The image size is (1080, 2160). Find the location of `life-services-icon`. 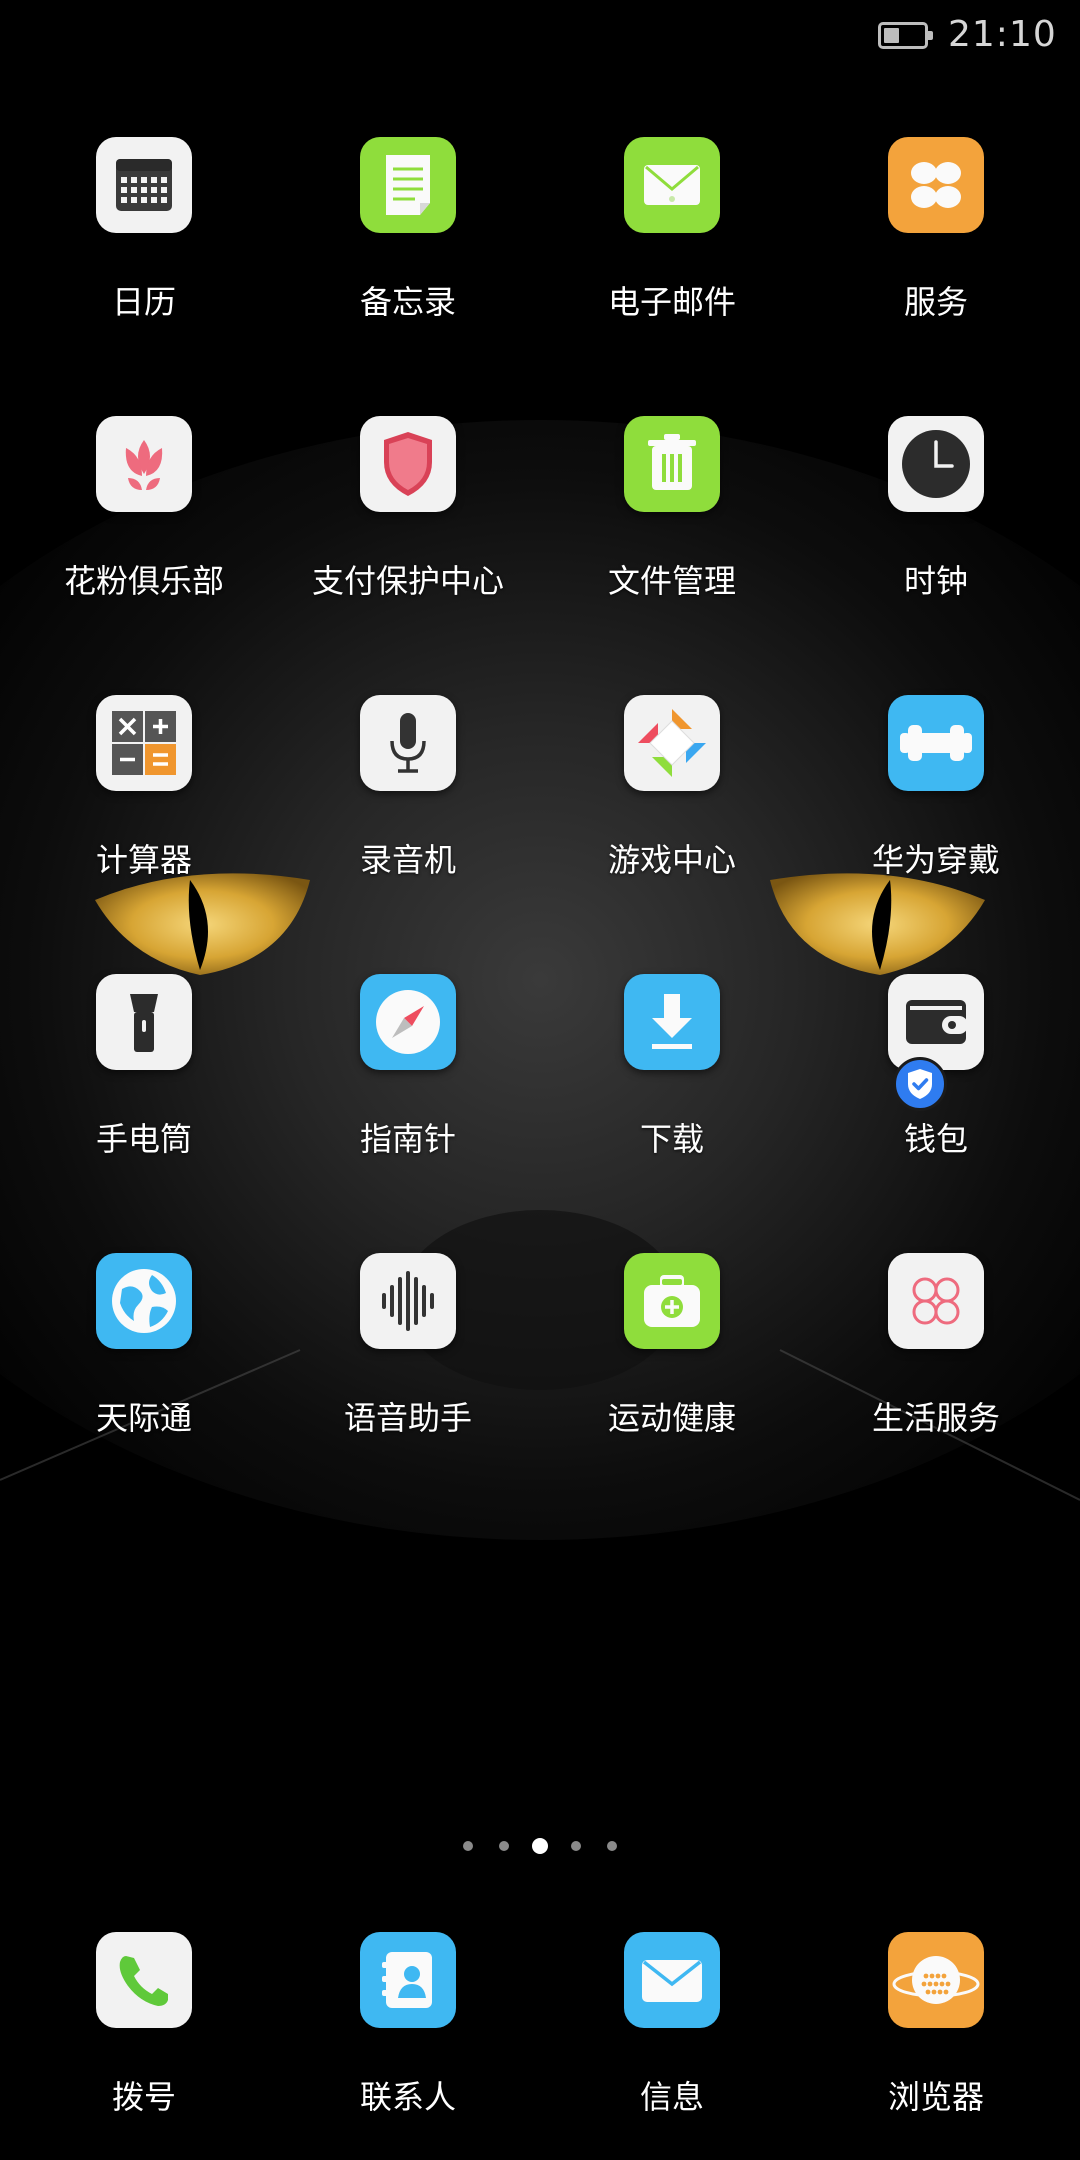

life-services-icon is located at coordinates (936, 1301).